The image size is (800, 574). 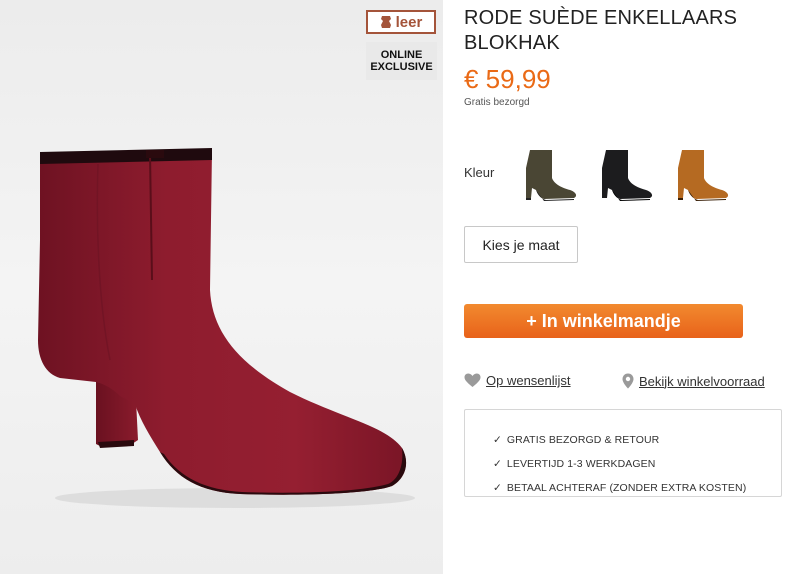 I want to click on product-title: RODE SUÈDE ENKELLAARS BLOKHAK, so click(x=601, y=30).